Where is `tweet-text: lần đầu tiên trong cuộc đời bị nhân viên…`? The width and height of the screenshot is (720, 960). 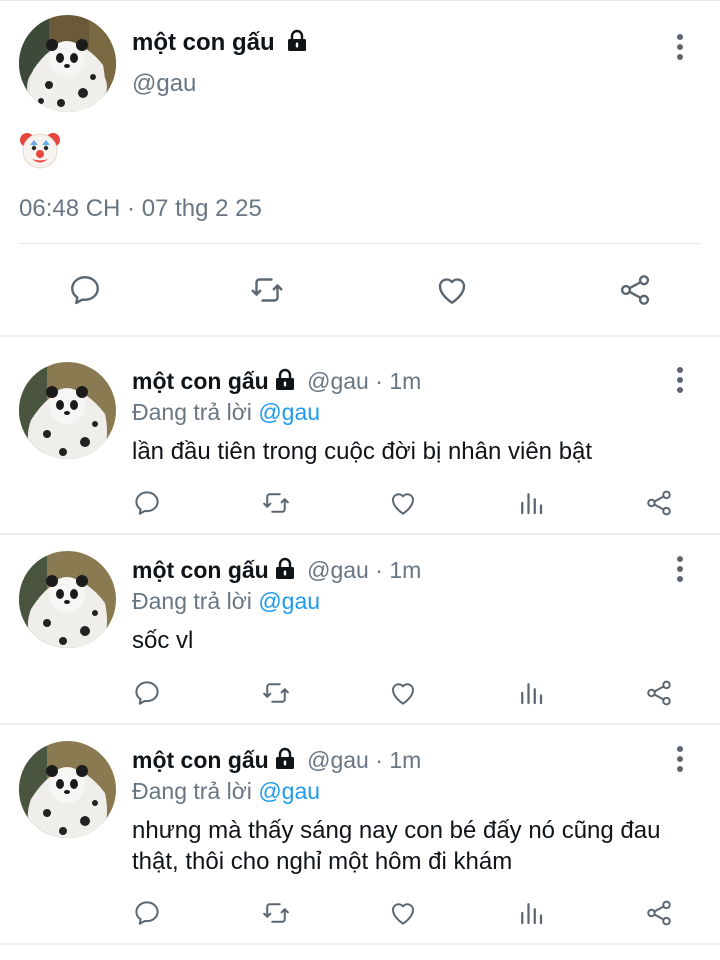
tweet-text: lần đầu tiên trong cuộc đời bị nhân viên… is located at coordinates (362, 451).